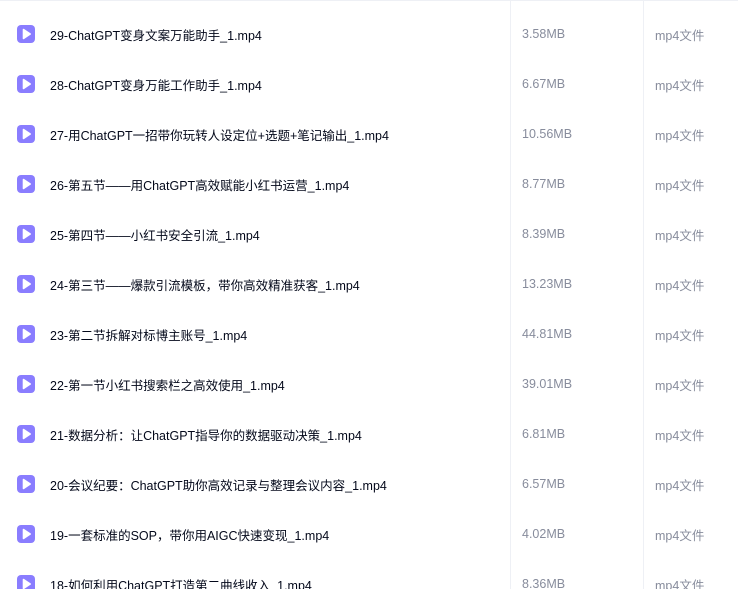  I want to click on file-size: 44.81MB, so click(547, 334).